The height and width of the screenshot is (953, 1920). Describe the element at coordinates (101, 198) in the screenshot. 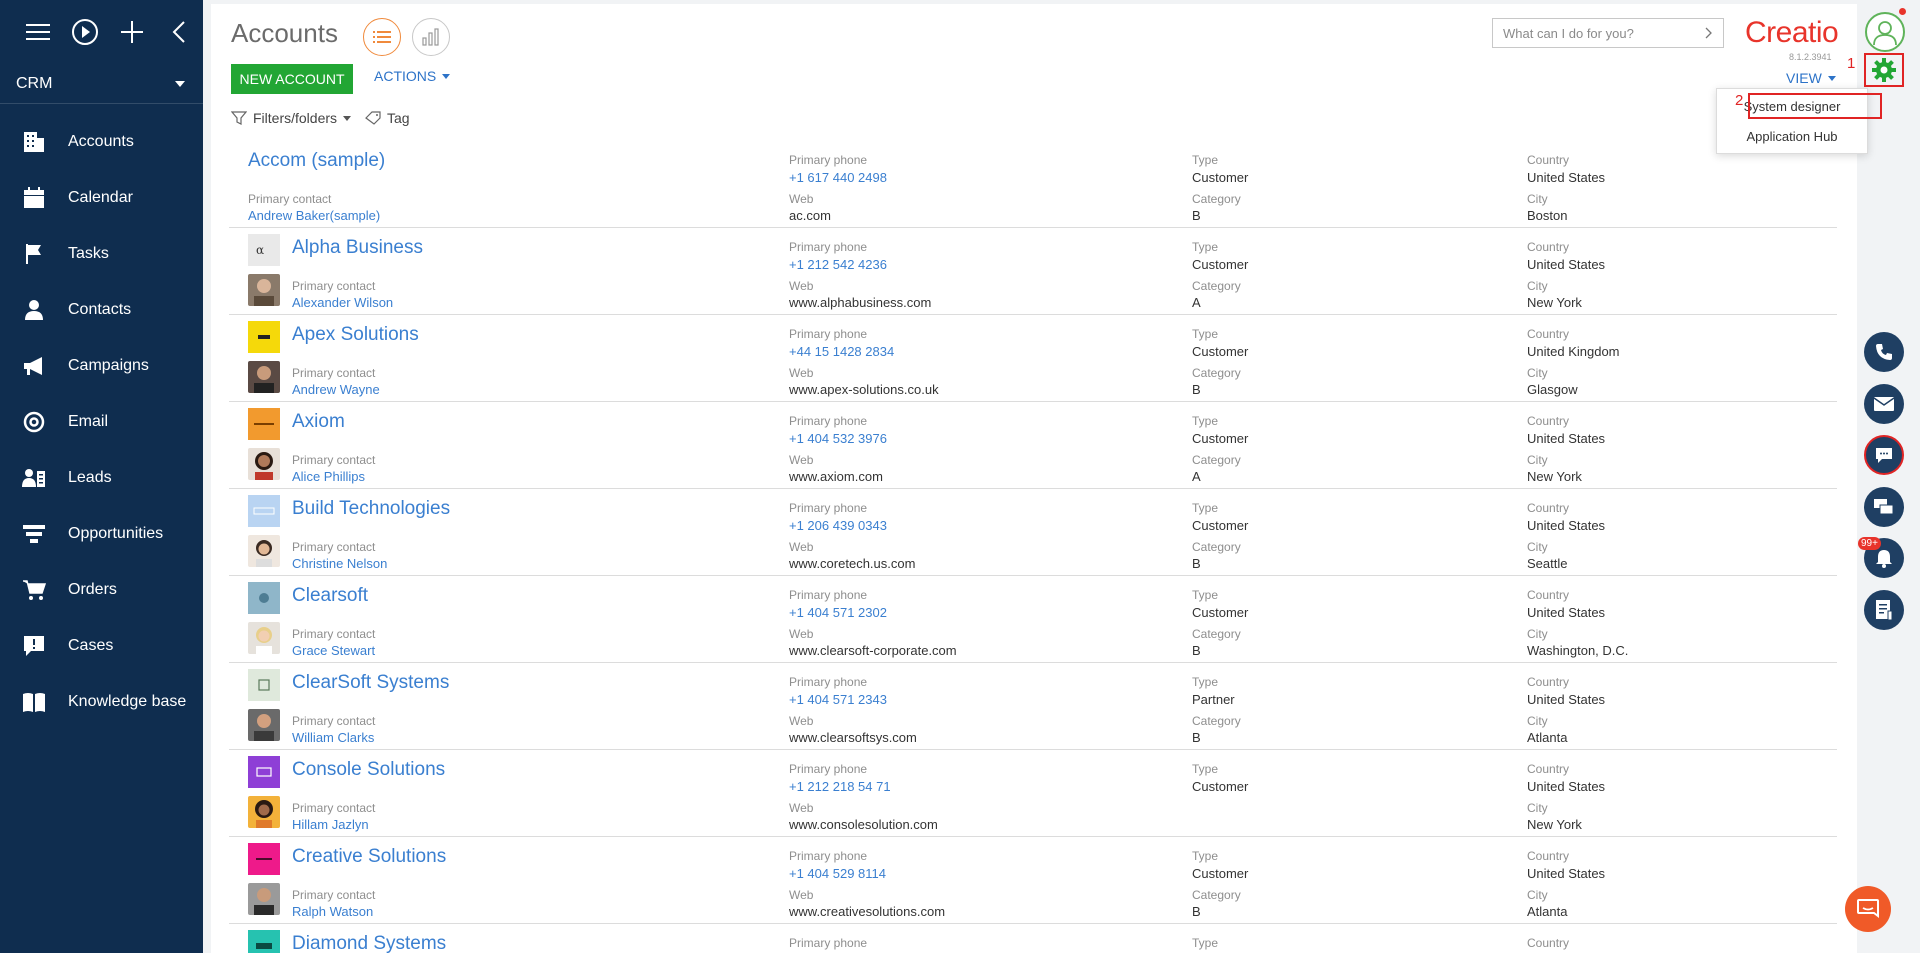

I see `sidebar-item-calendar: Calendar` at that location.